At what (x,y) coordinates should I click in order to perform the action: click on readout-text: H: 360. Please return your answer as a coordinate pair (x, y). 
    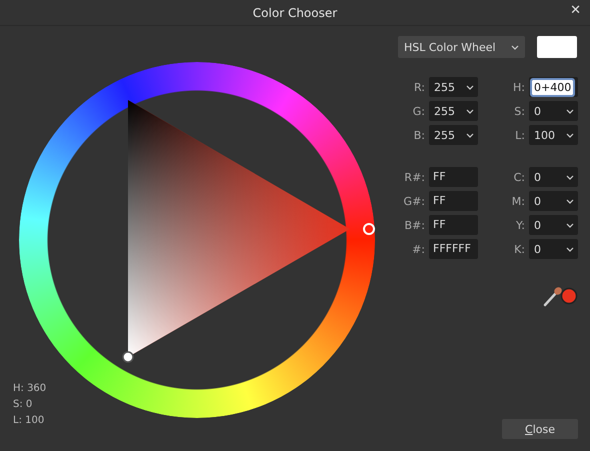
    Looking at the image, I should click on (29, 389).